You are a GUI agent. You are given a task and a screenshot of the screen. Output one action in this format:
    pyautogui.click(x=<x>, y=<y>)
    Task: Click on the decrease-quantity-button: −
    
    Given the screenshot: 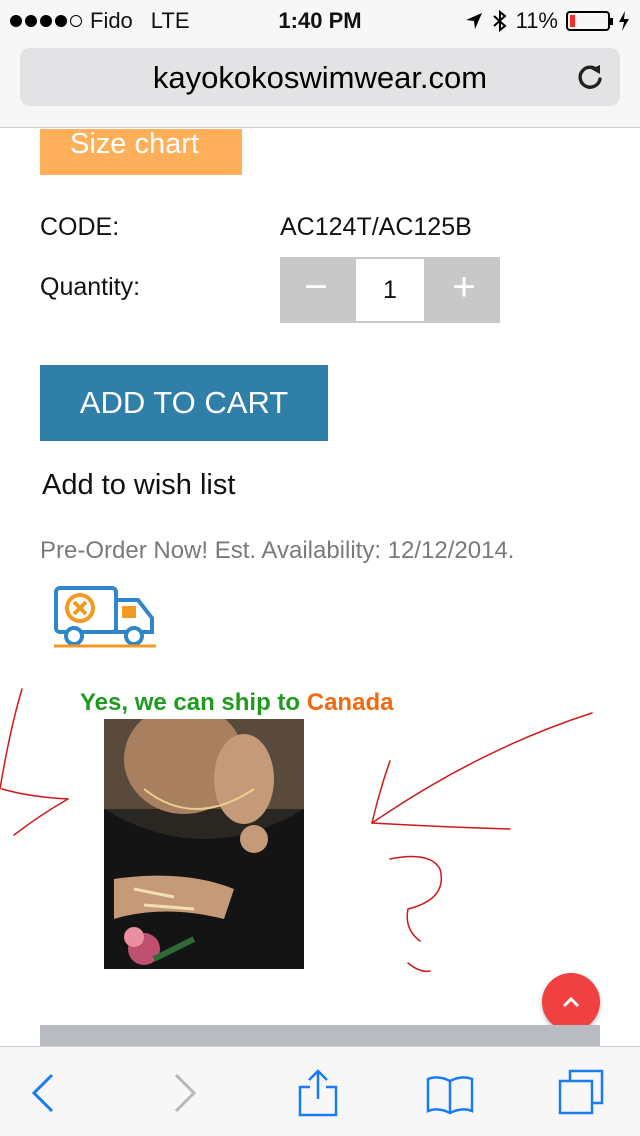 What is the action you would take?
    pyautogui.click(x=316, y=290)
    